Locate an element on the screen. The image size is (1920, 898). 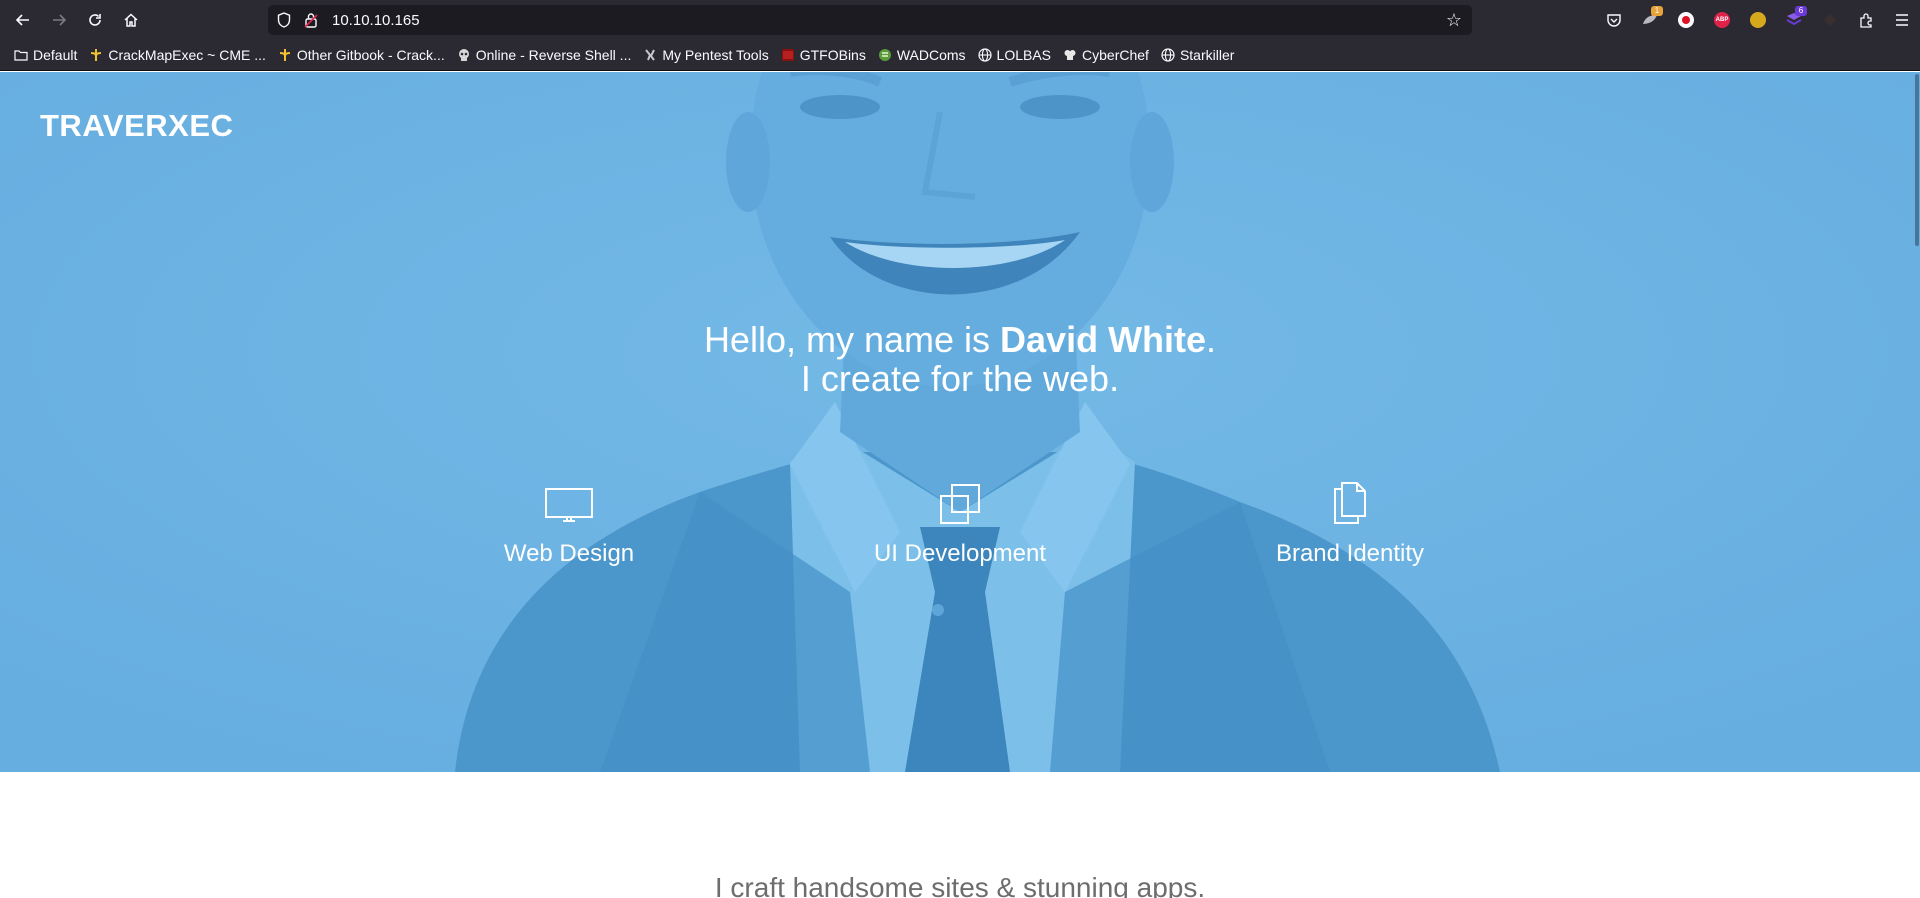
bookmark-default: Default is located at coordinates (45, 55).